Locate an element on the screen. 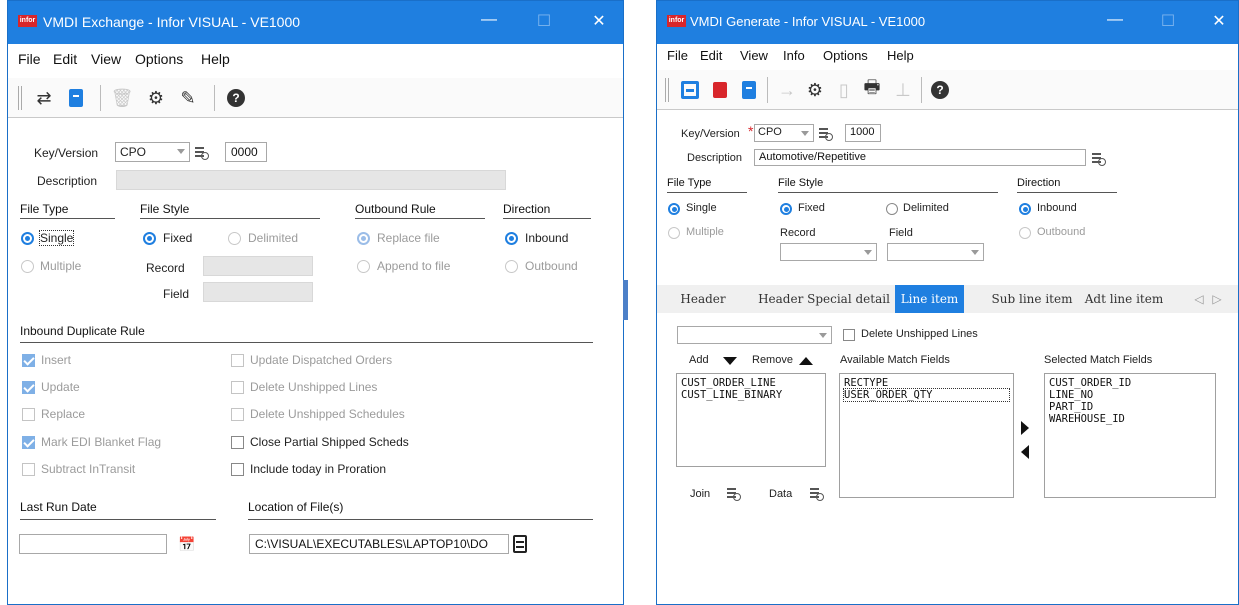 The height and width of the screenshot is (605, 1239). move-left-arrow-icon is located at coordinates (1025, 452).